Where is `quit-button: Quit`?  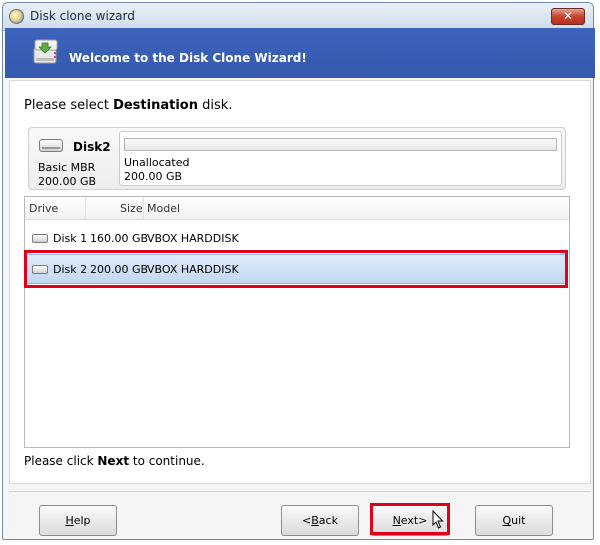 quit-button: Quit is located at coordinates (514, 520).